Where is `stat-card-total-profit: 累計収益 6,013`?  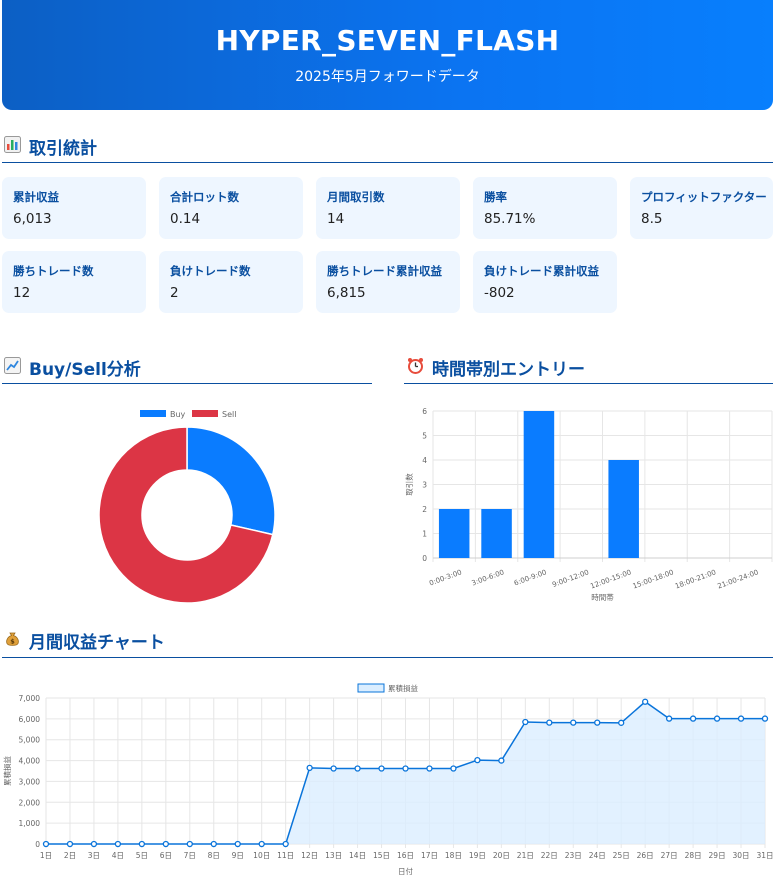 stat-card-total-profit: 累計収益 6,013 is located at coordinates (74, 208).